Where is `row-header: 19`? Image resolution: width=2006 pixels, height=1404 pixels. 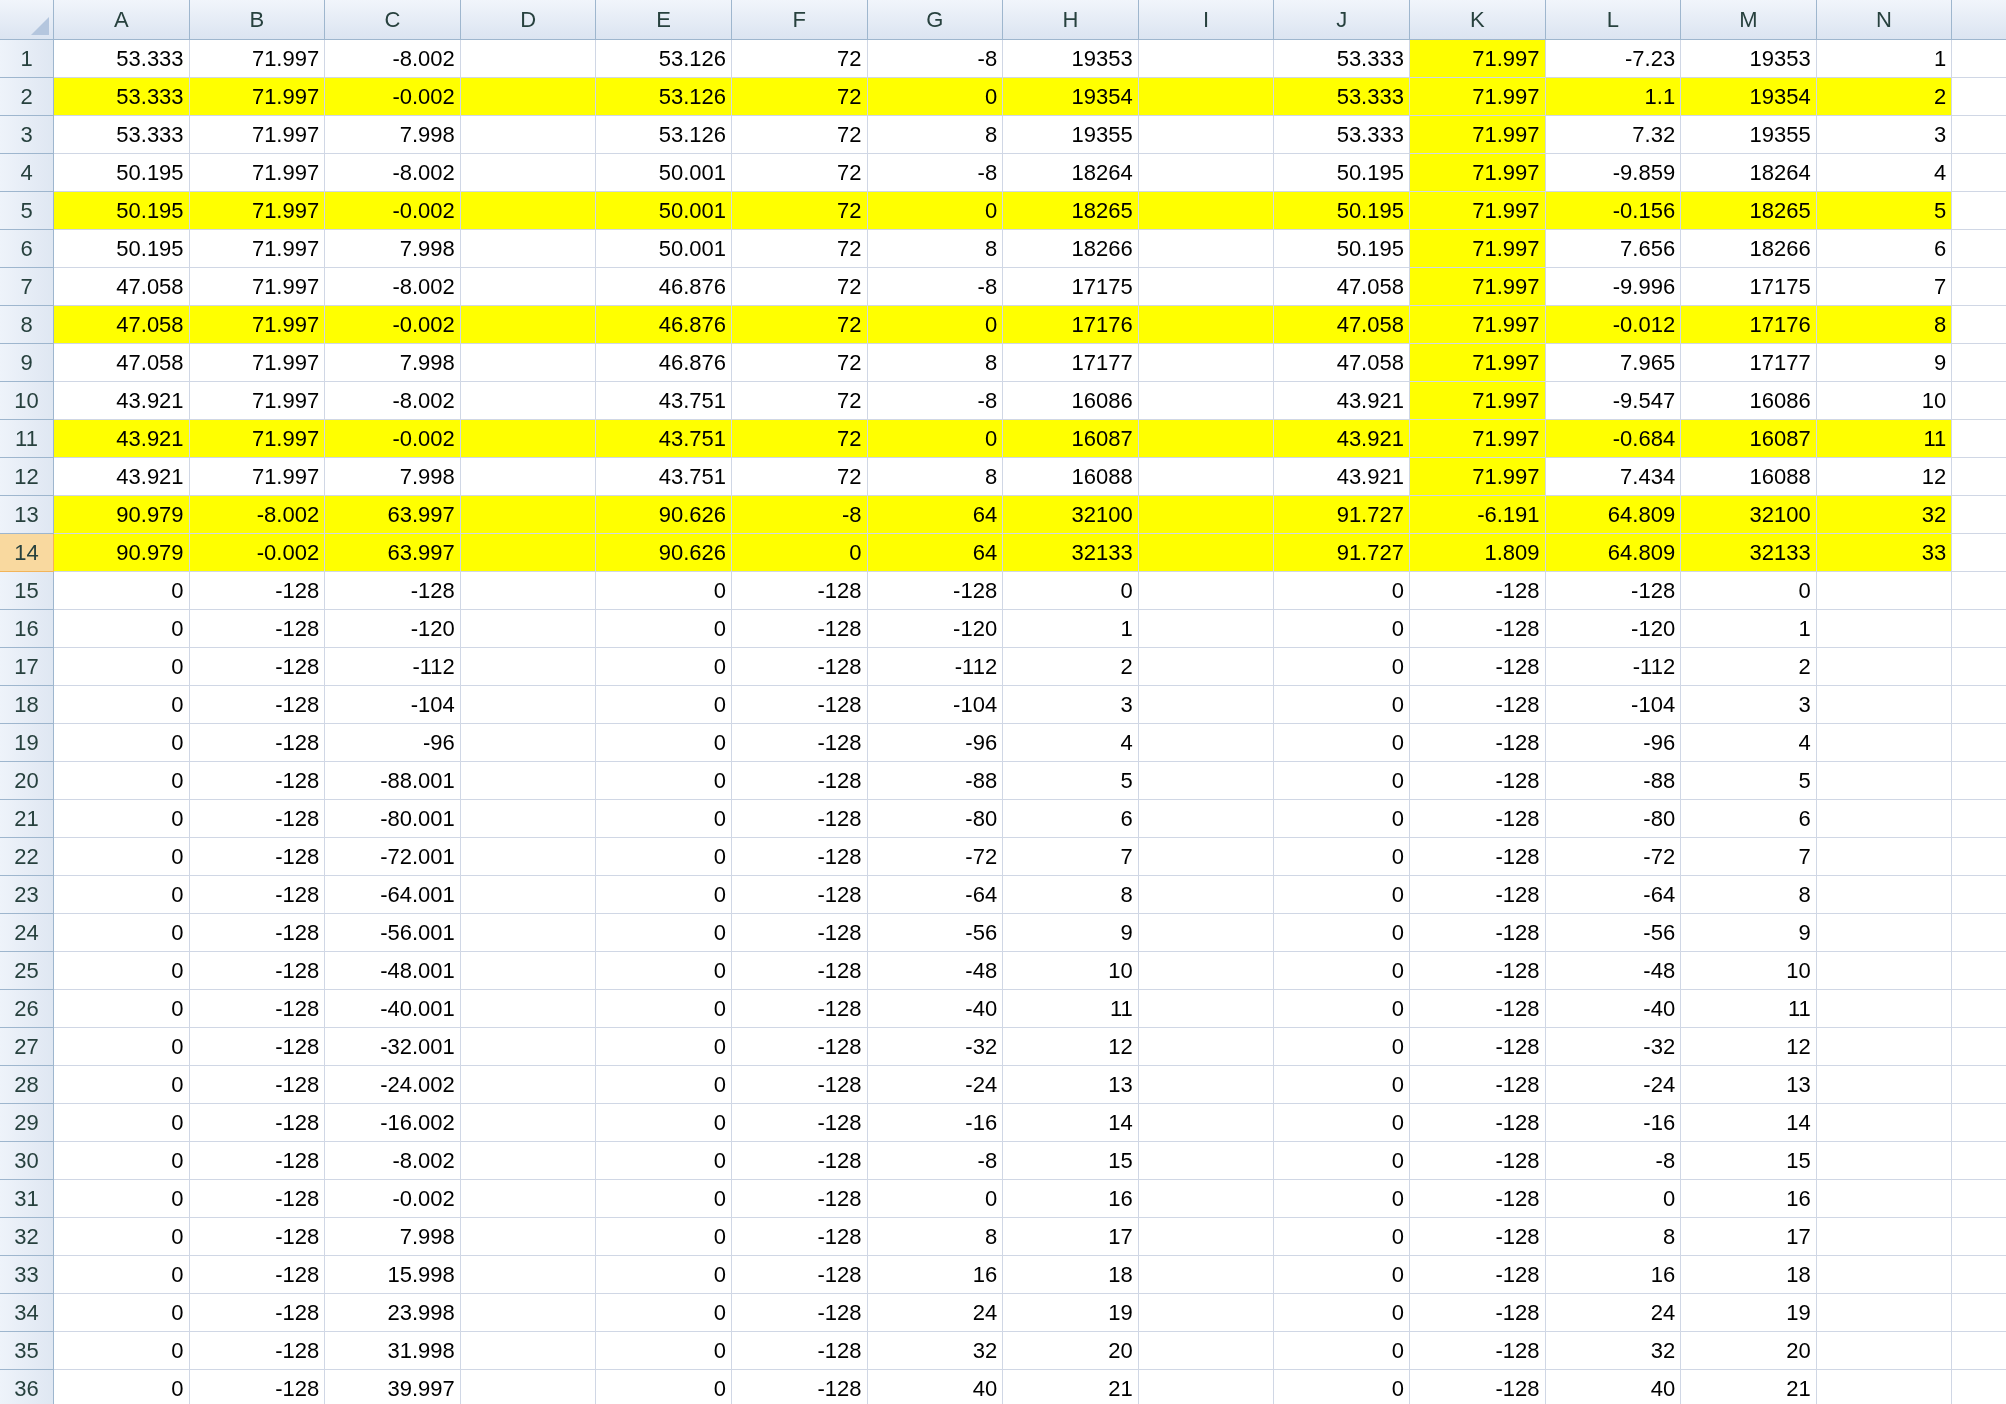 row-header: 19 is located at coordinates (27, 743).